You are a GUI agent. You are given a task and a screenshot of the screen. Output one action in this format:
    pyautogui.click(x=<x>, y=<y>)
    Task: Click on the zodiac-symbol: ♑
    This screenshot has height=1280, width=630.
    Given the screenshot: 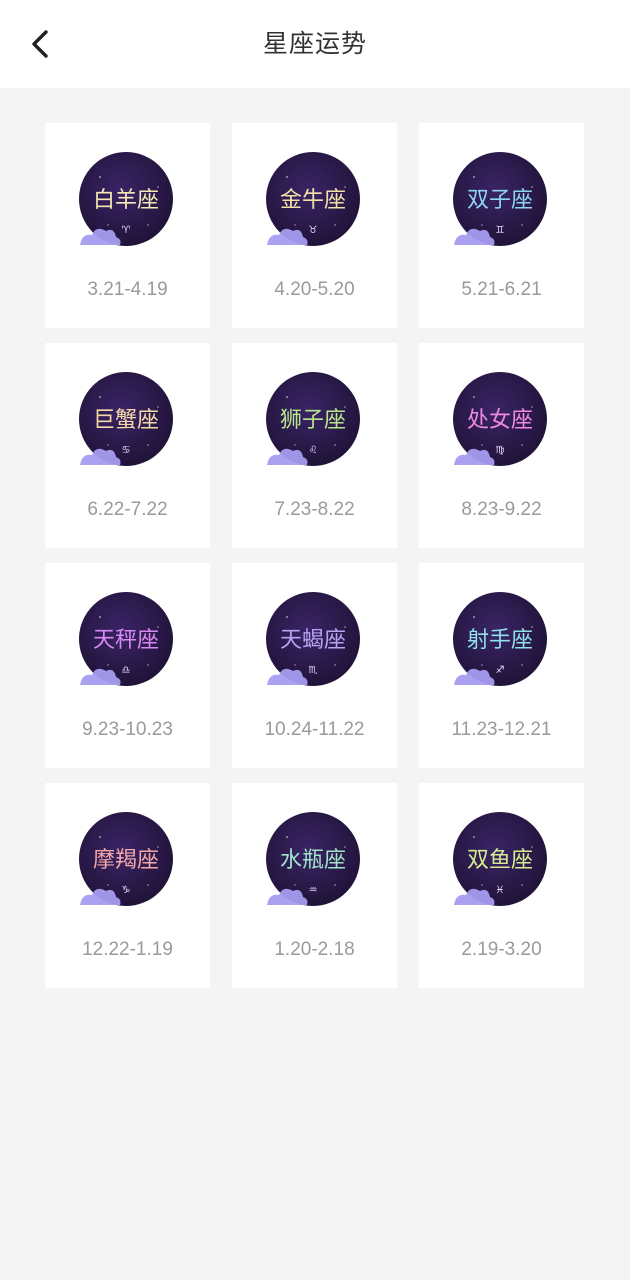 What is the action you would take?
    pyautogui.click(x=126, y=890)
    